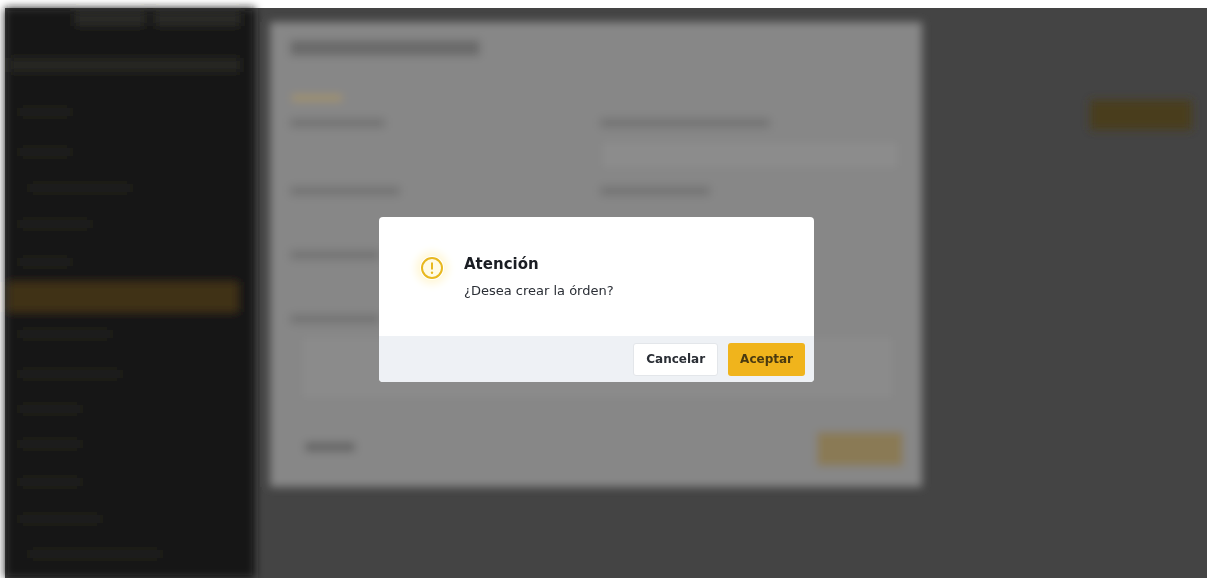  Describe the element at coordinates (432, 268) in the screenshot. I see `warning-icon` at that location.